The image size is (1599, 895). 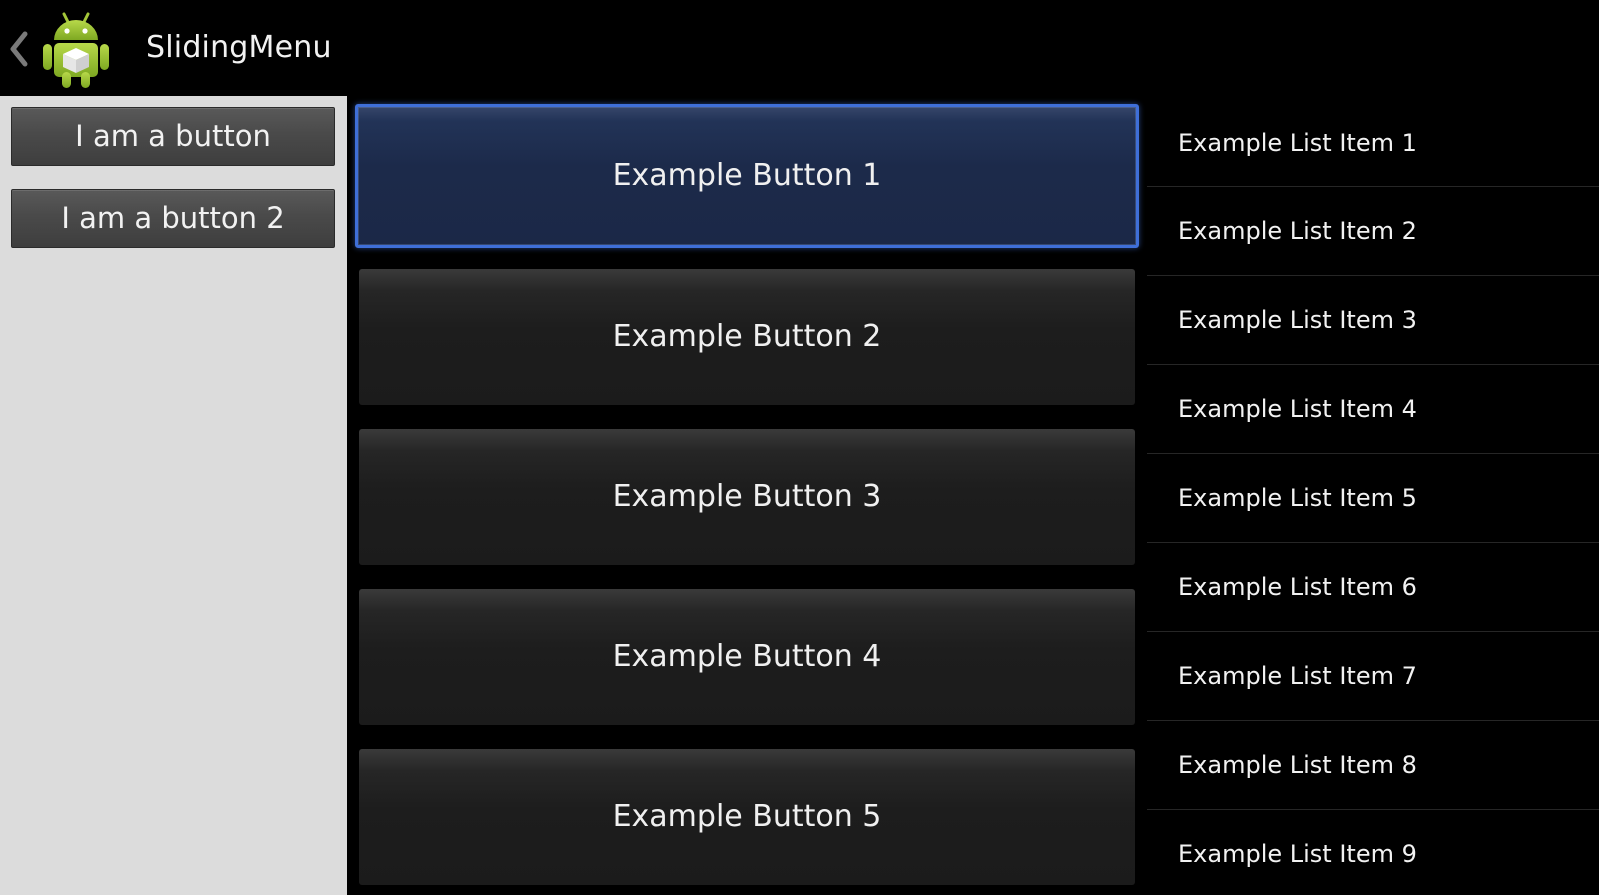 I want to click on list-item-7: Example List Item 7, so click(x=1373, y=676).